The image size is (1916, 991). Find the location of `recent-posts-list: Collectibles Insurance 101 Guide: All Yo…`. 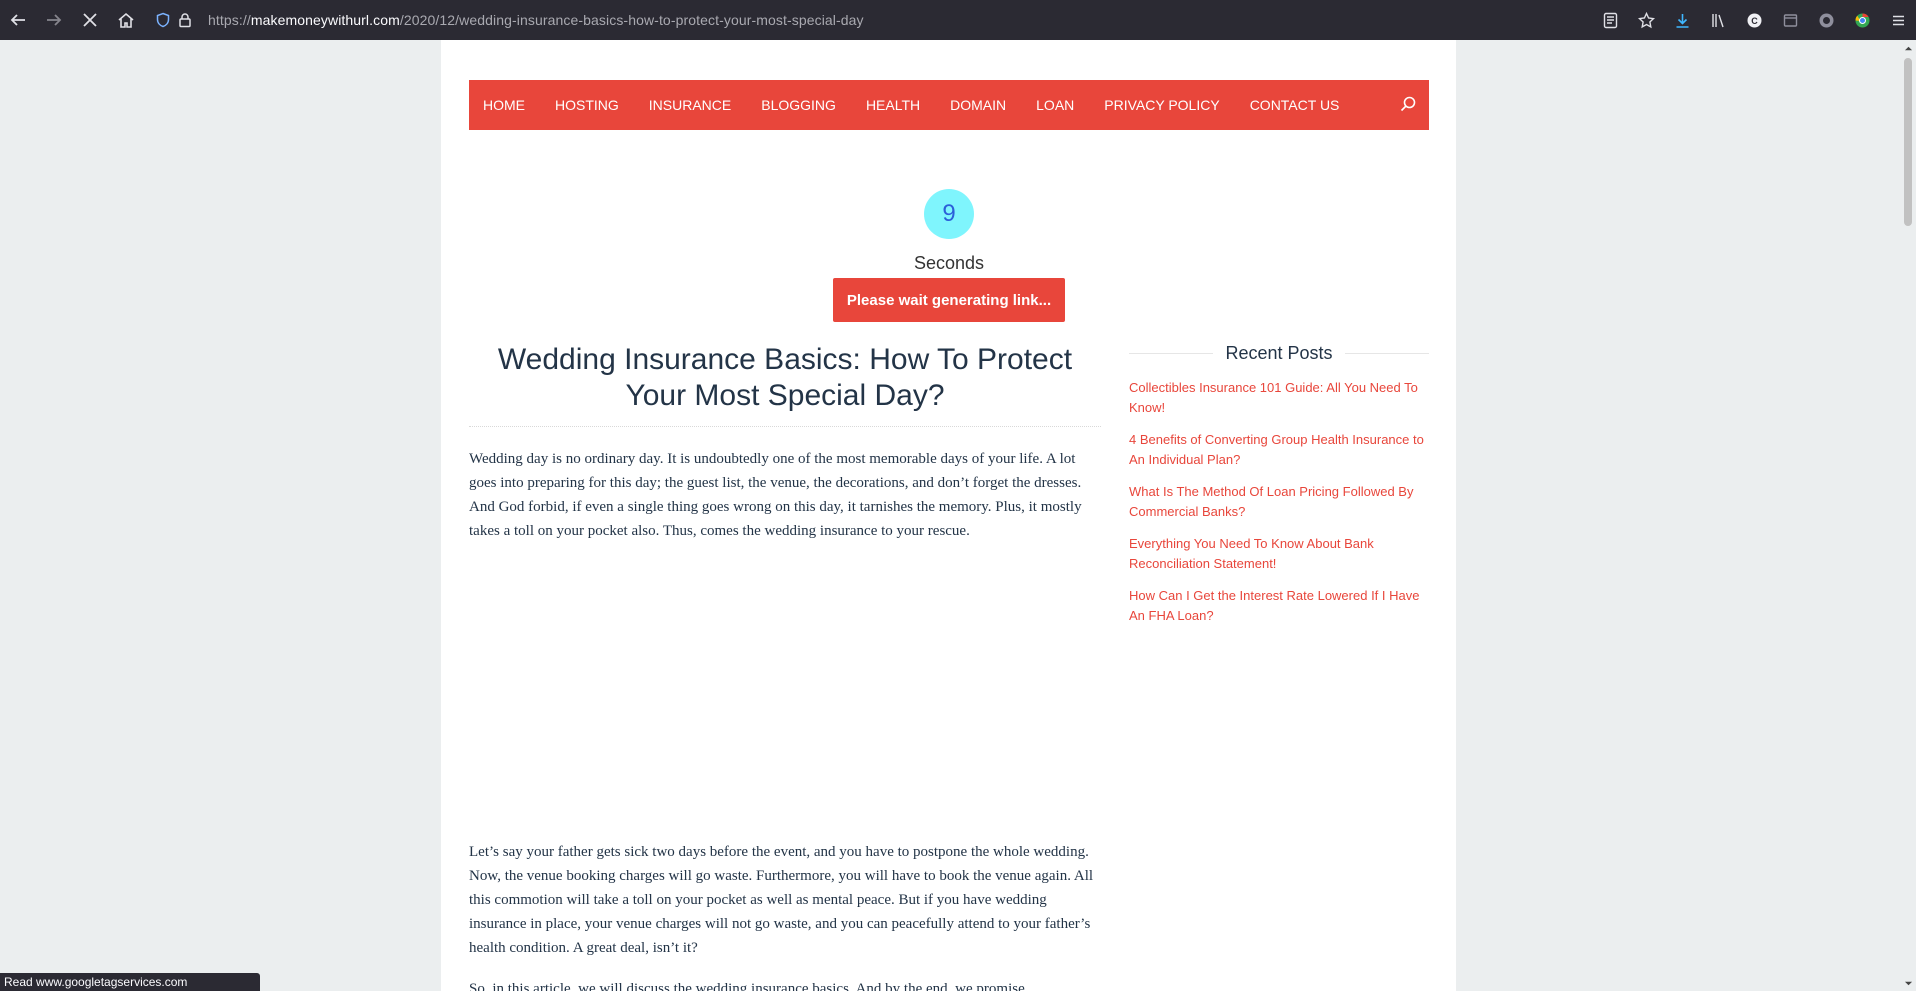

recent-posts-list: Collectibles Insurance 101 Guide: All Yo… is located at coordinates (1279, 502).